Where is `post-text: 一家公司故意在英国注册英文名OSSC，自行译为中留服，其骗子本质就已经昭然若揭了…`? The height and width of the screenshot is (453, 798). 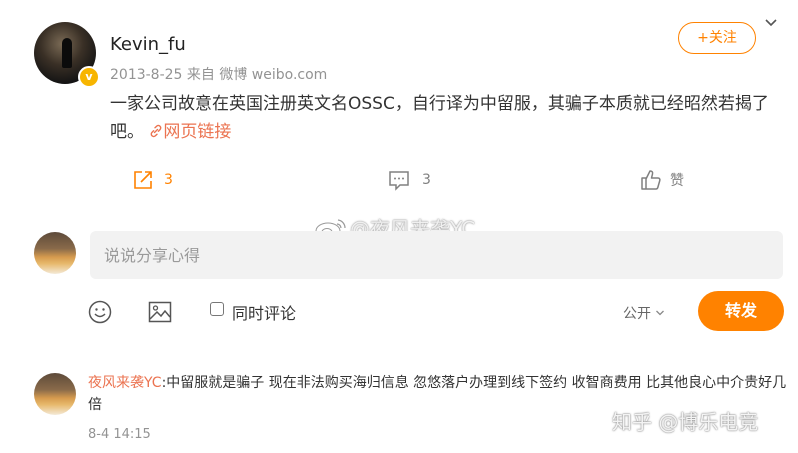 post-text: 一家公司故意在英国注册英文名OSSC，自行译为中留服，其骗子本质就已经昭然若揭了… is located at coordinates (445, 118).